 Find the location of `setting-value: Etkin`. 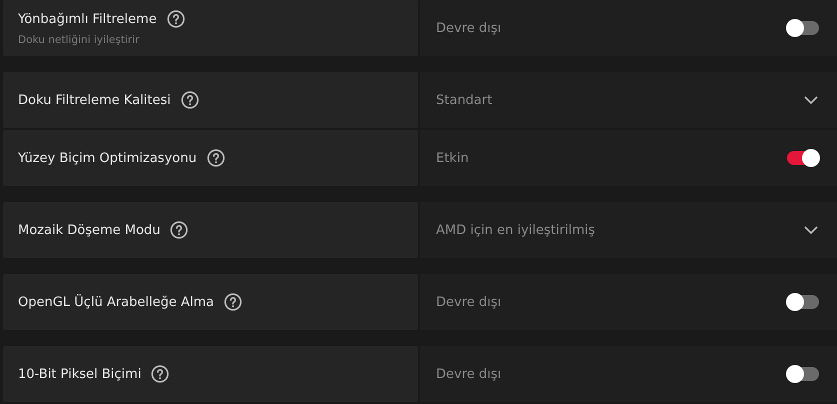

setting-value: Etkin is located at coordinates (452, 158).